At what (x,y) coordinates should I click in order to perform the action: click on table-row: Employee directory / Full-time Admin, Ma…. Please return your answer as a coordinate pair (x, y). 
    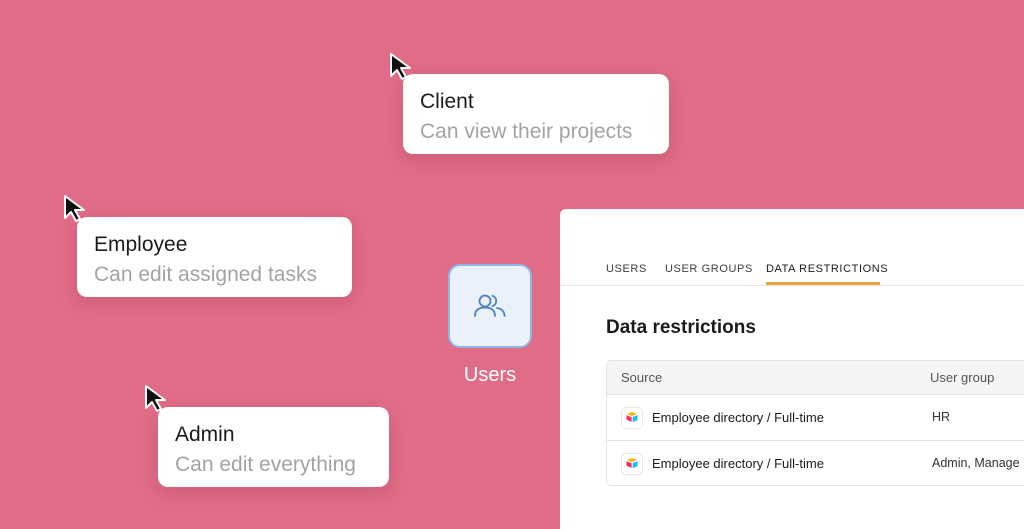
    Looking at the image, I should click on (815, 463).